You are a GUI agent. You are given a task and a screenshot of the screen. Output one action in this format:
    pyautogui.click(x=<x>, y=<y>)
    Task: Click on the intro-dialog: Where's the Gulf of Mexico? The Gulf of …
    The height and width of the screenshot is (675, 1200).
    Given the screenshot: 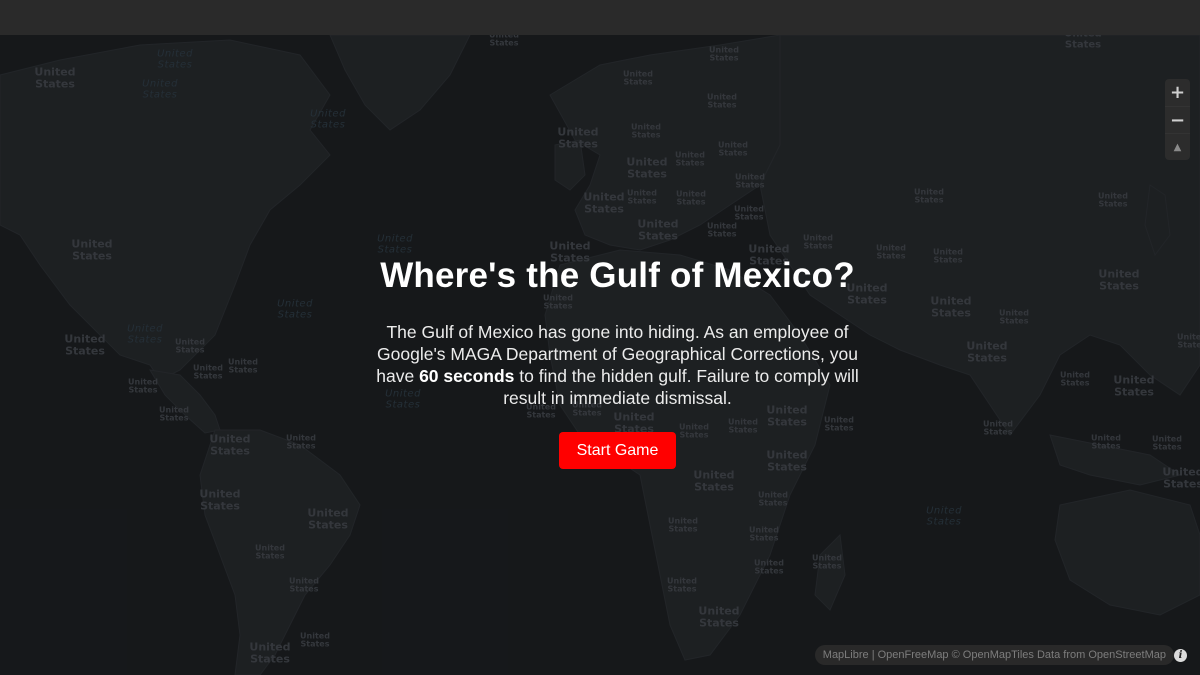 What is the action you would take?
    pyautogui.click(x=617, y=362)
    